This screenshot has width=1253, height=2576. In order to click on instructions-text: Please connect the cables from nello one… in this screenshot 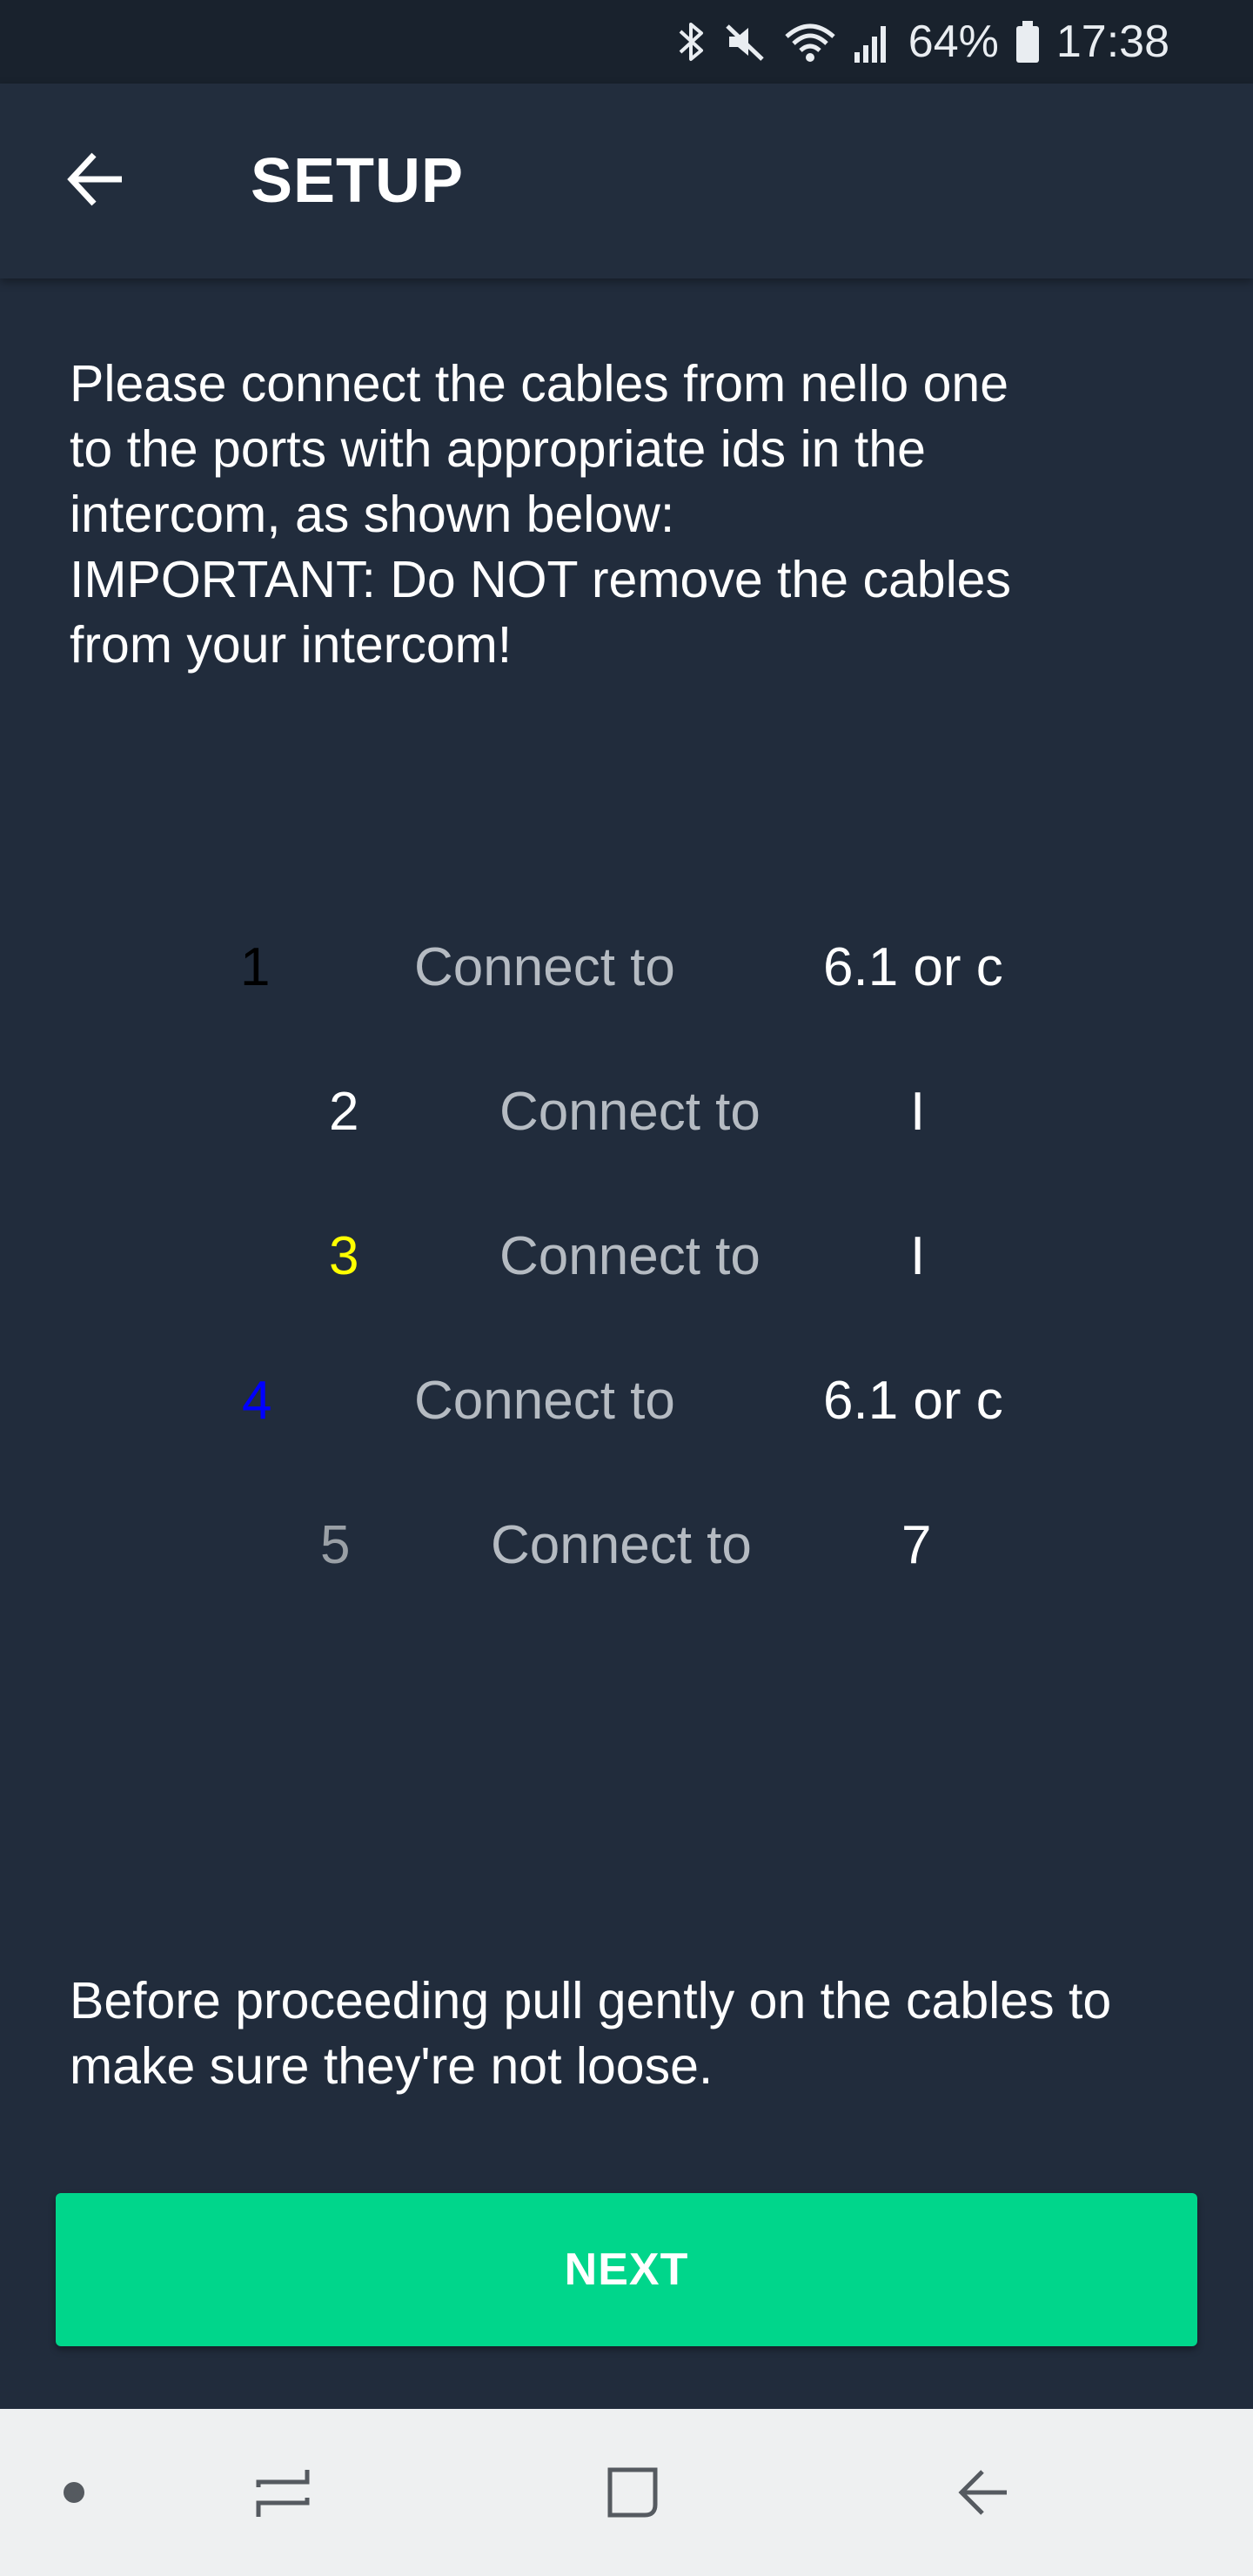, I will do `click(540, 515)`.